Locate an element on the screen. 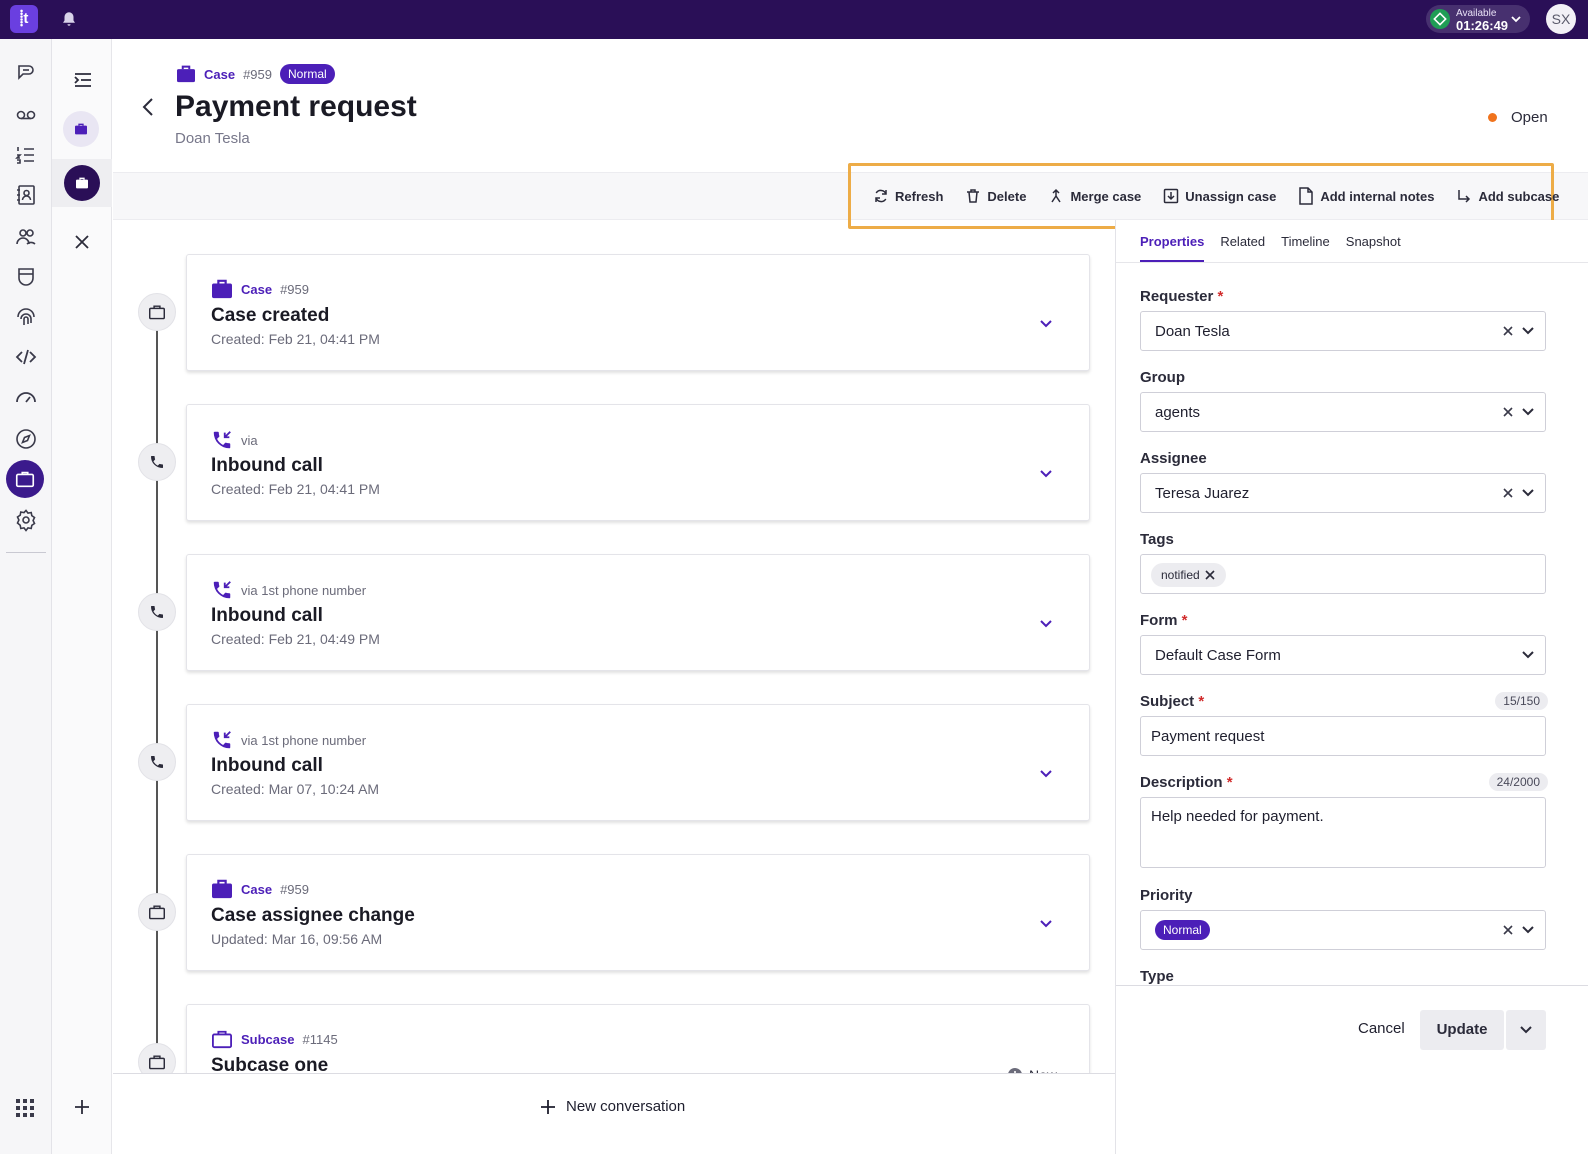 This screenshot has width=1588, height=1154. case-number: #959 is located at coordinates (257, 74).